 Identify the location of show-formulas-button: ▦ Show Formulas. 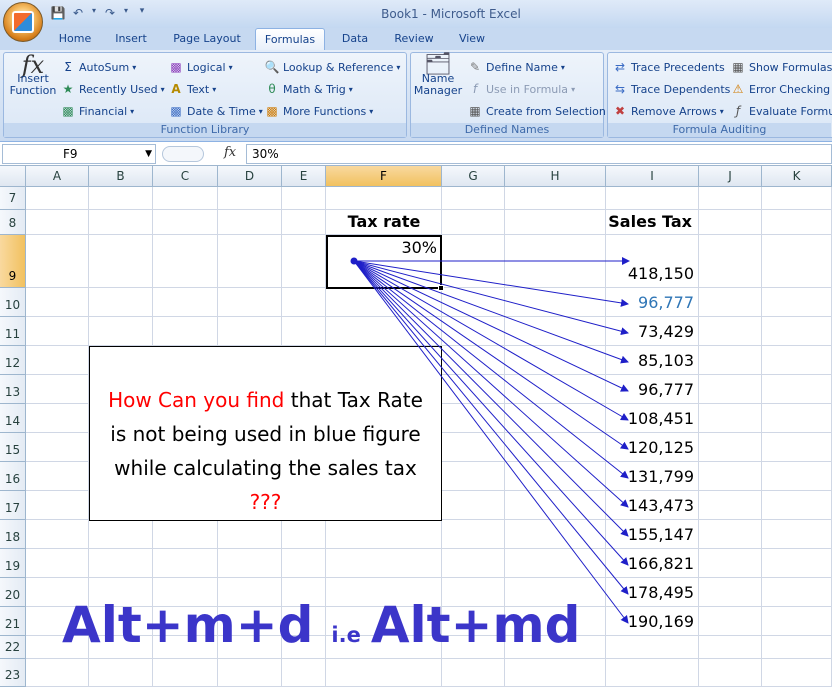
(781, 67).